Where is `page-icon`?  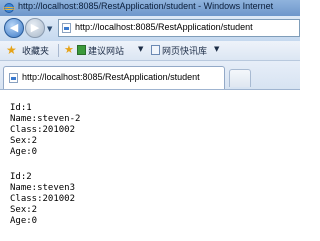 page-icon is located at coordinates (66, 28).